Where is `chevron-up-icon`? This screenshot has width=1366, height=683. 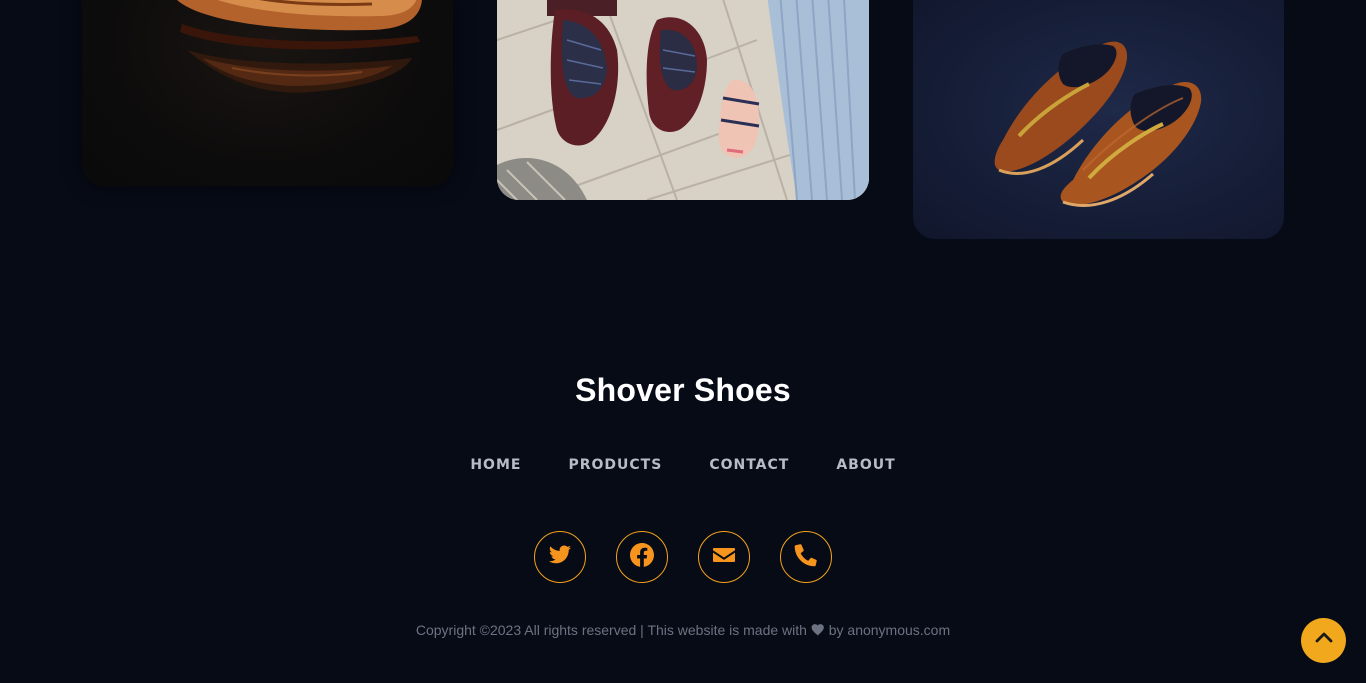
chevron-up-icon is located at coordinates (1324, 640).